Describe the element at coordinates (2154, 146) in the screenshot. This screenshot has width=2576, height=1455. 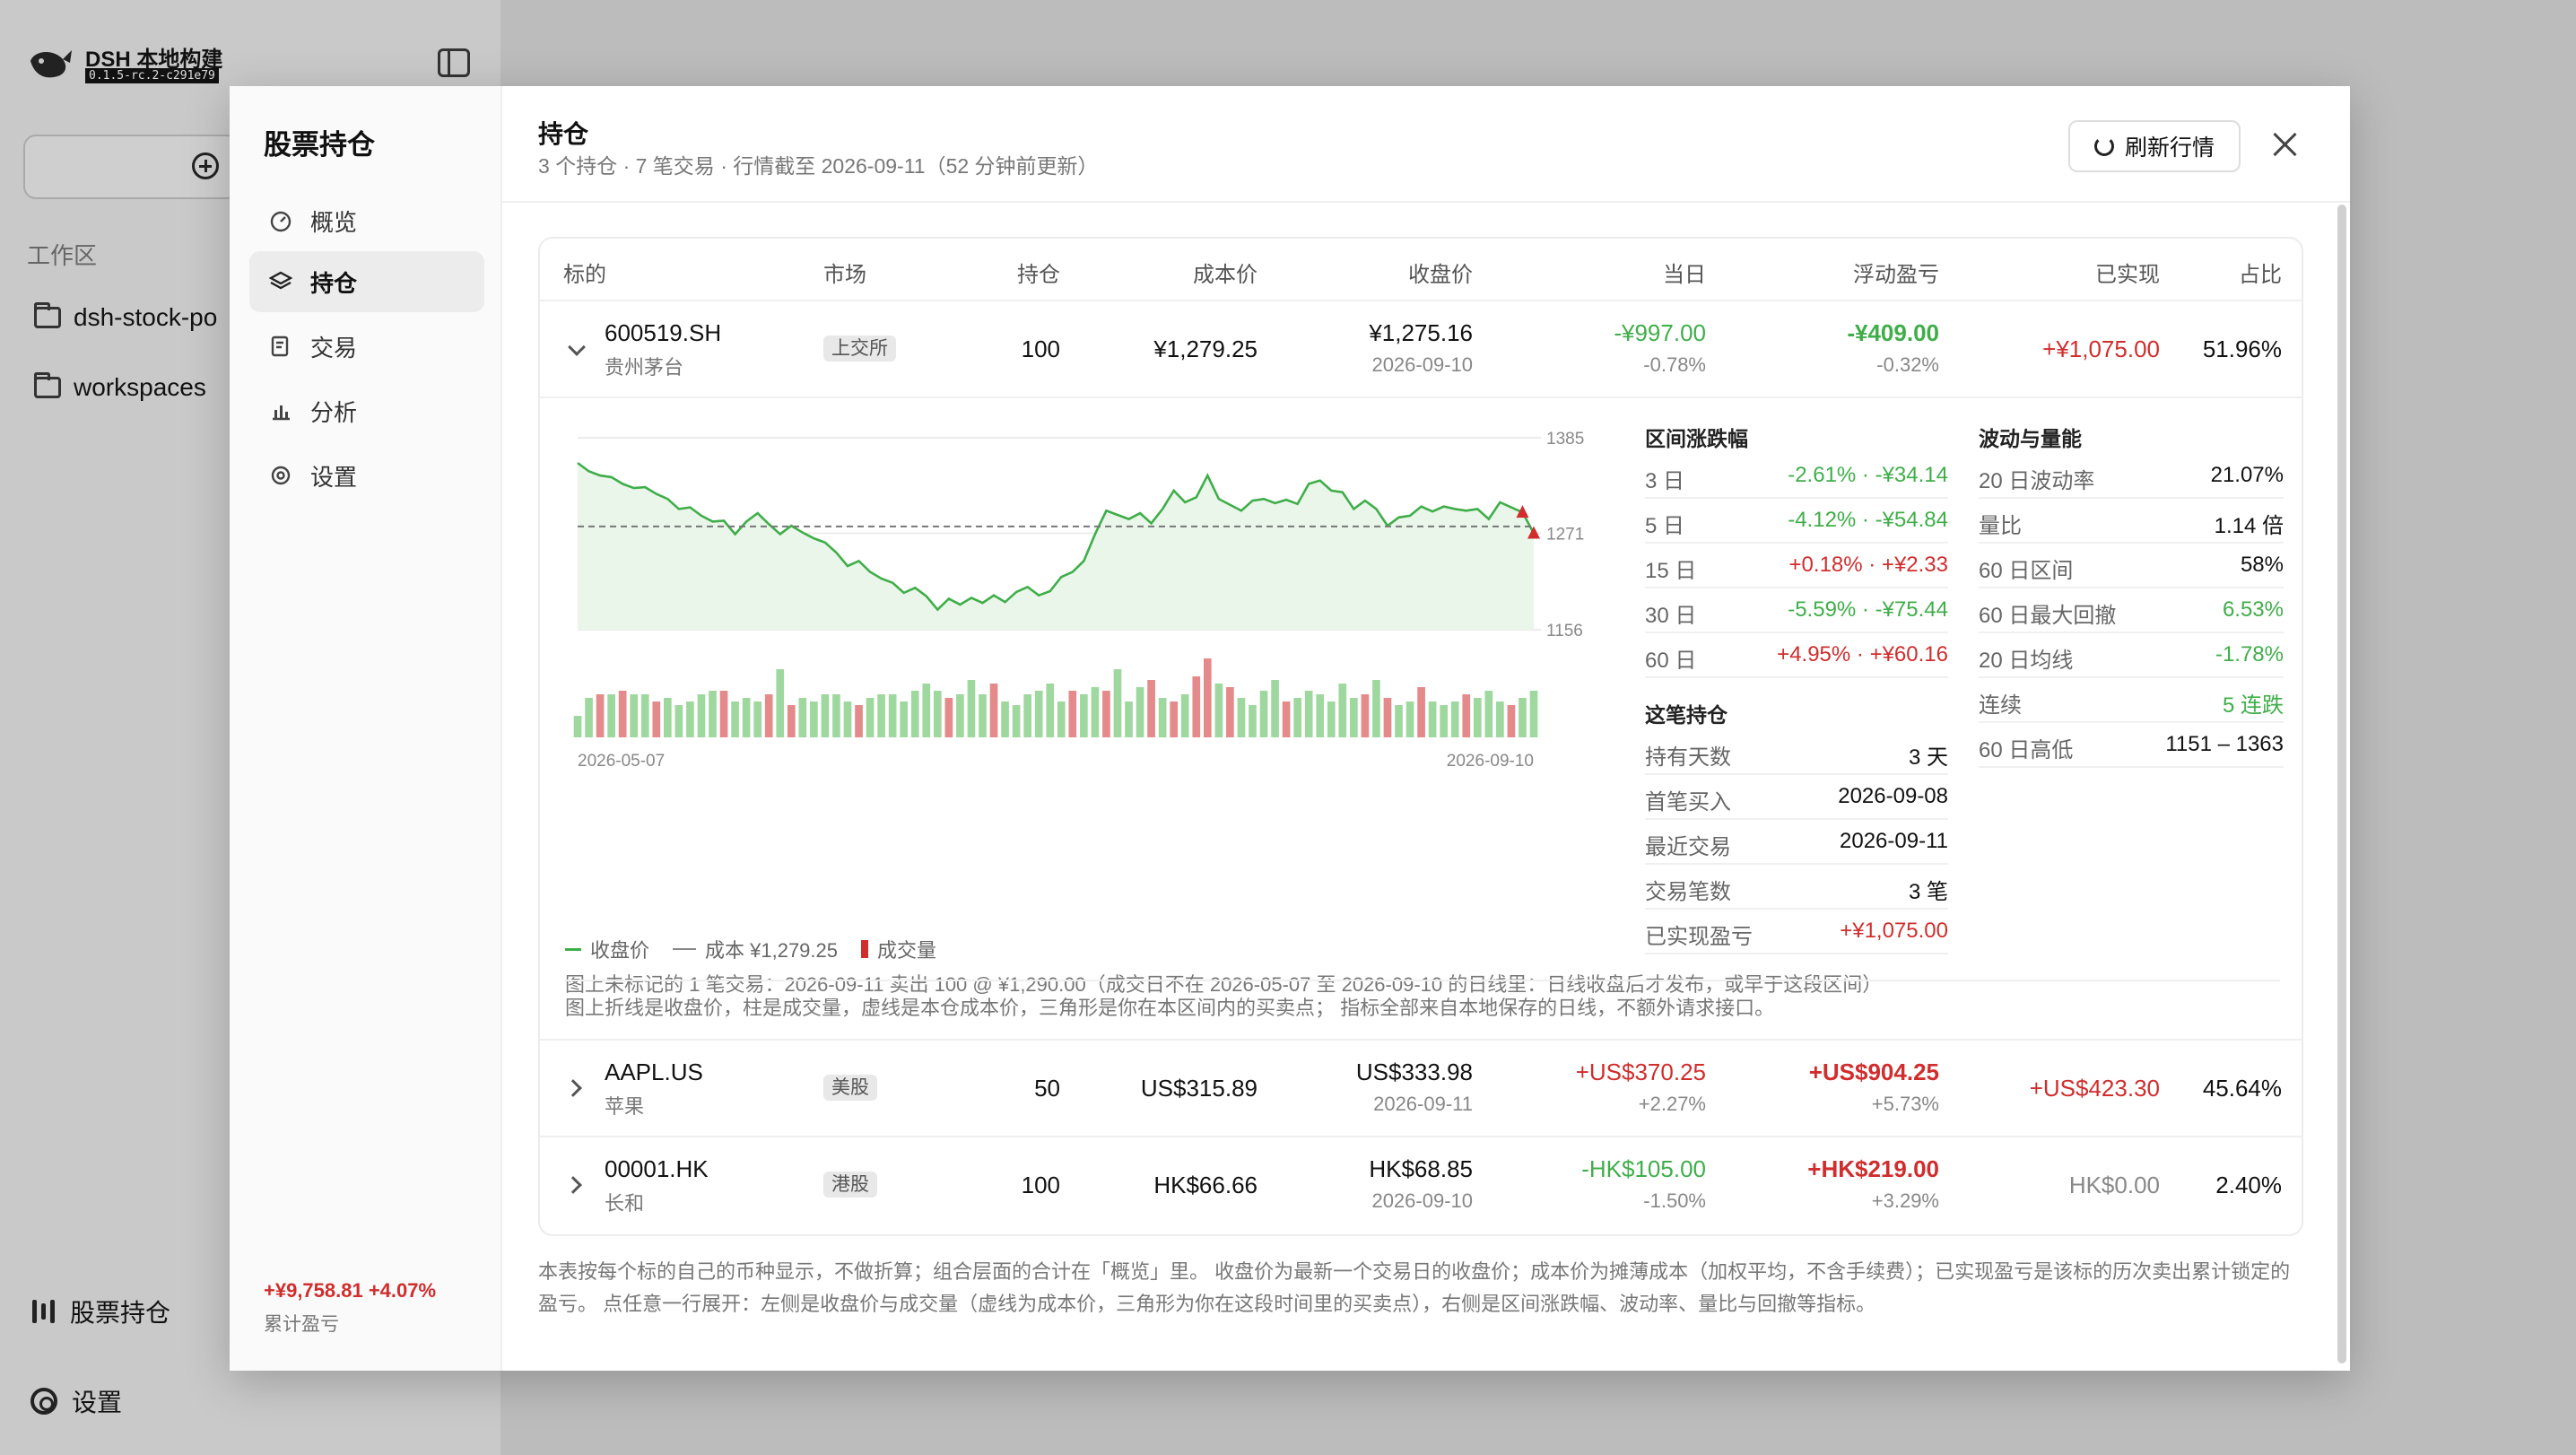
I see `refresh-quotes-button: 刷新行情` at that location.